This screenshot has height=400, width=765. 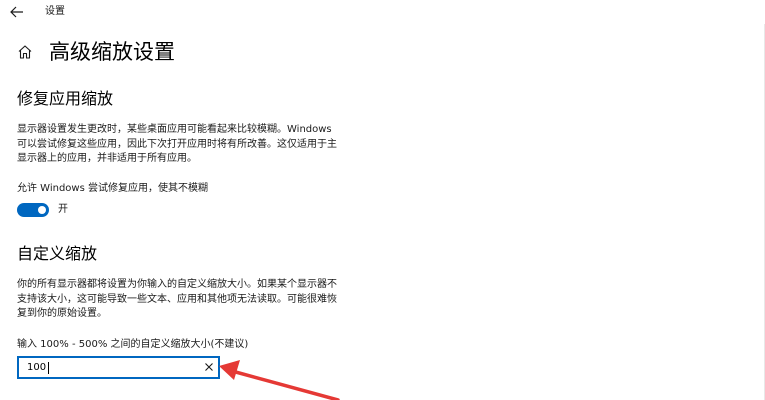 What do you see at coordinates (112, 52) in the screenshot?
I see `page-title: 高级缩放设置` at bounding box center [112, 52].